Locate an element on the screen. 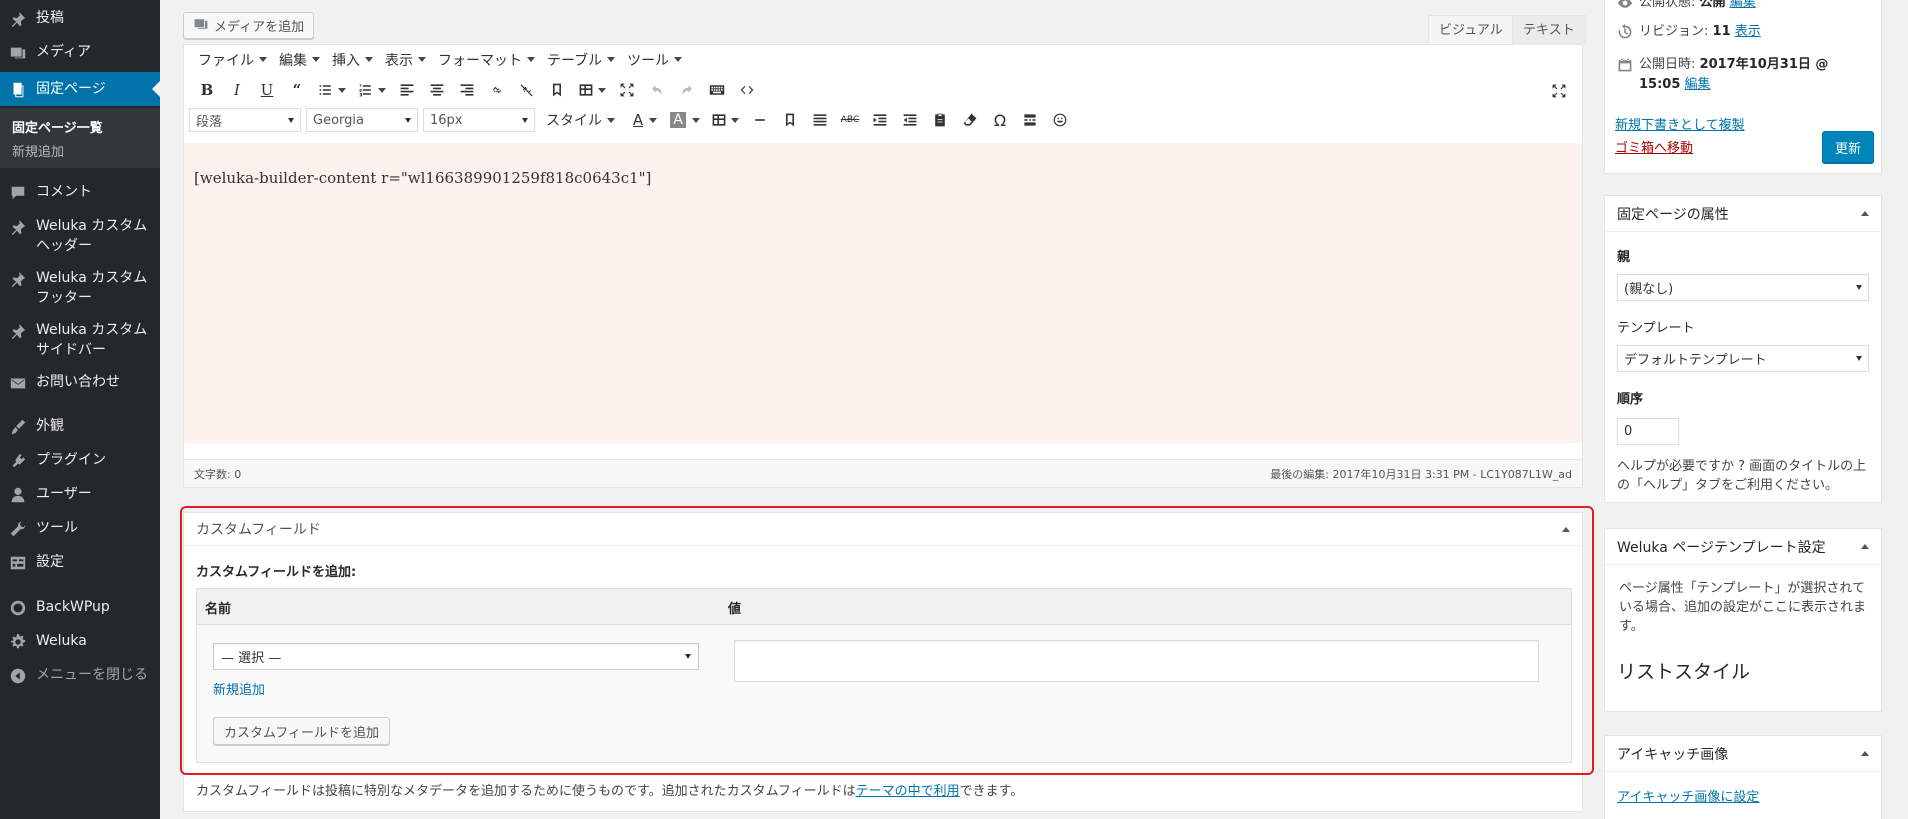 This screenshot has height=819, width=1908. parent-select: (親なし) is located at coordinates (1743, 287).